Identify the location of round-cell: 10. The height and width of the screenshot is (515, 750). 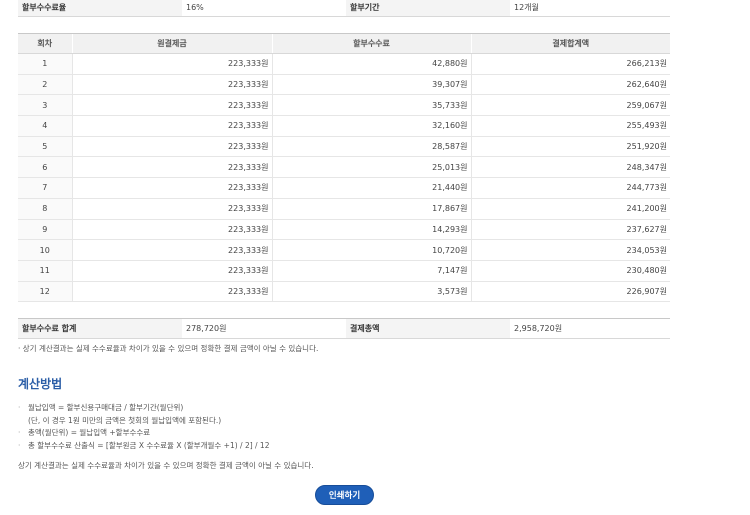
(45, 250).